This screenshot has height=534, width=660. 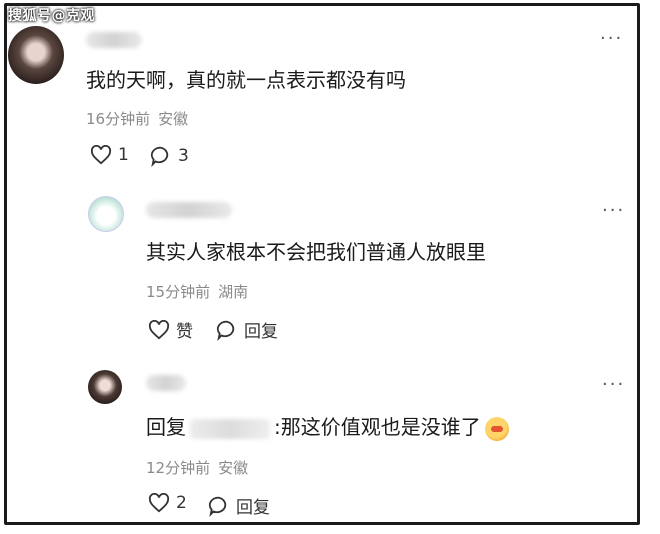 I want to click on comment-meta: 16分钟前 安徽, so click(x=137, y=118).